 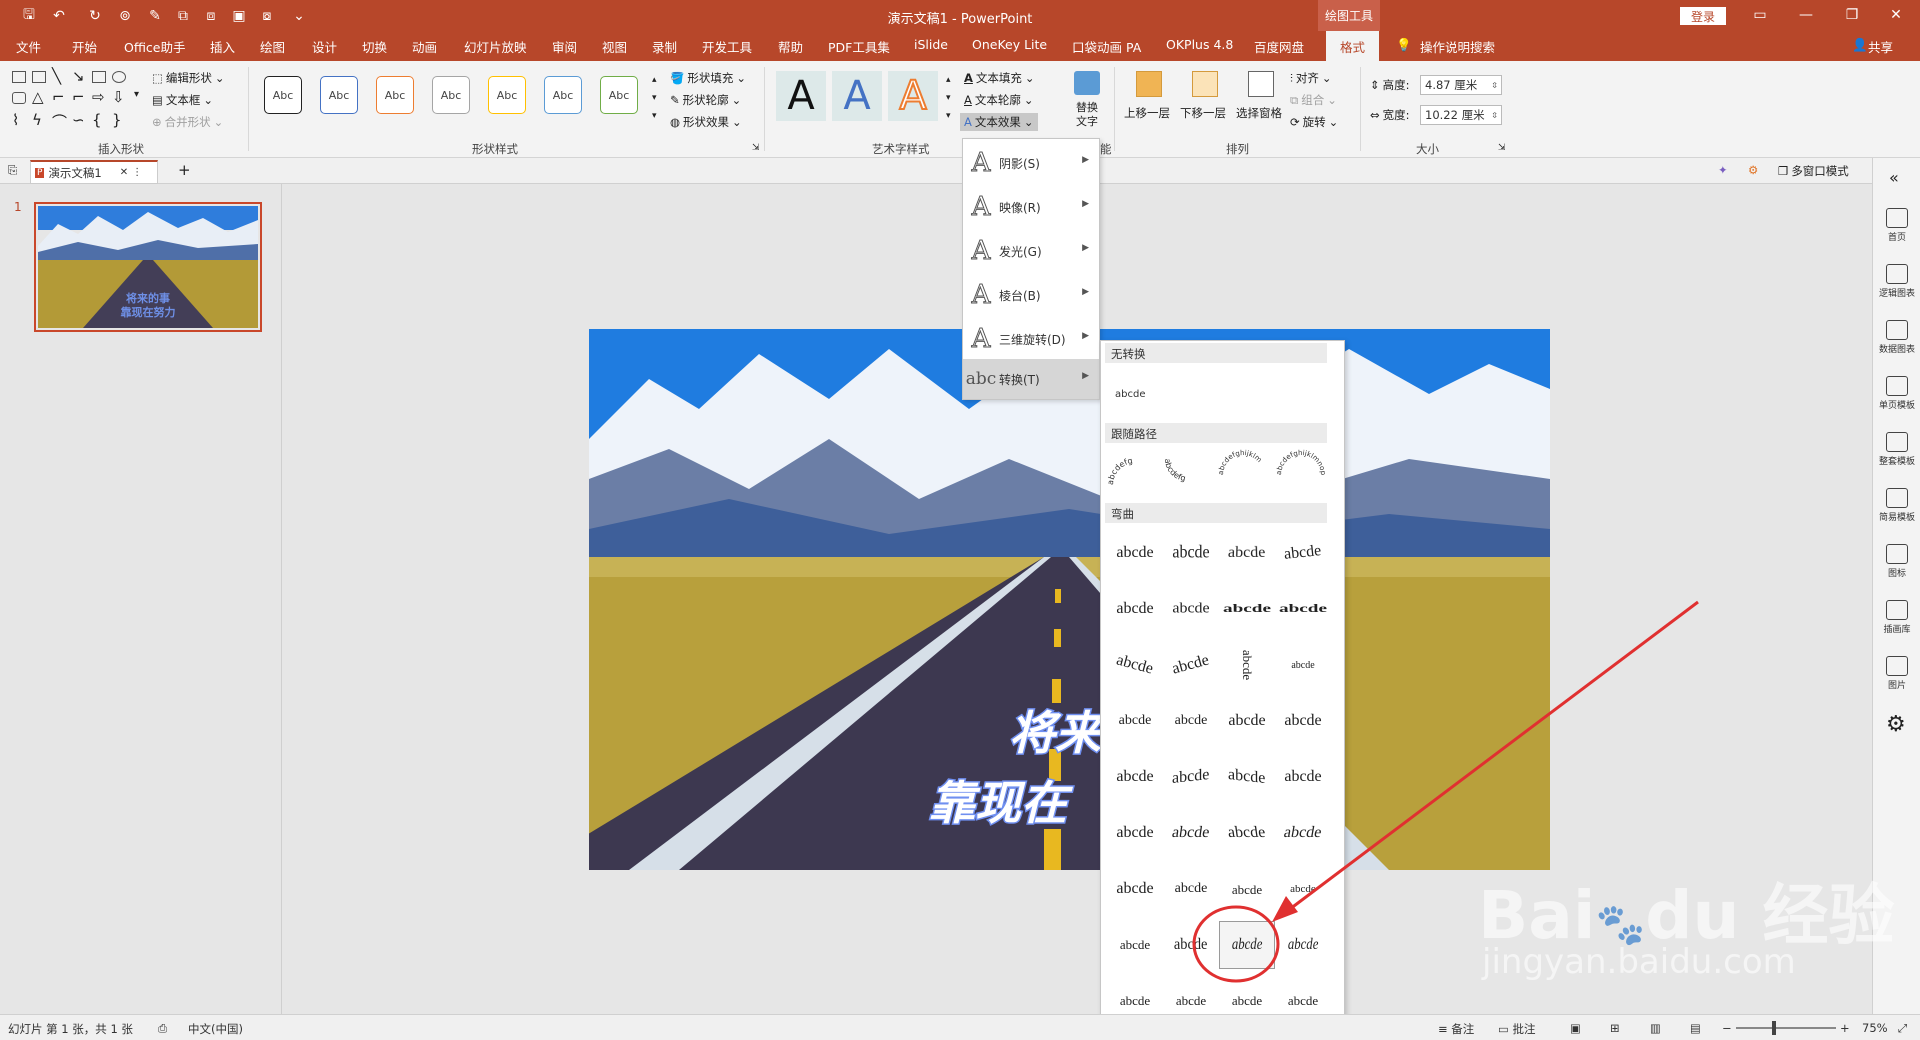 I want to click on warp-option-4-3: abcde, so click(x=1247, y=721).